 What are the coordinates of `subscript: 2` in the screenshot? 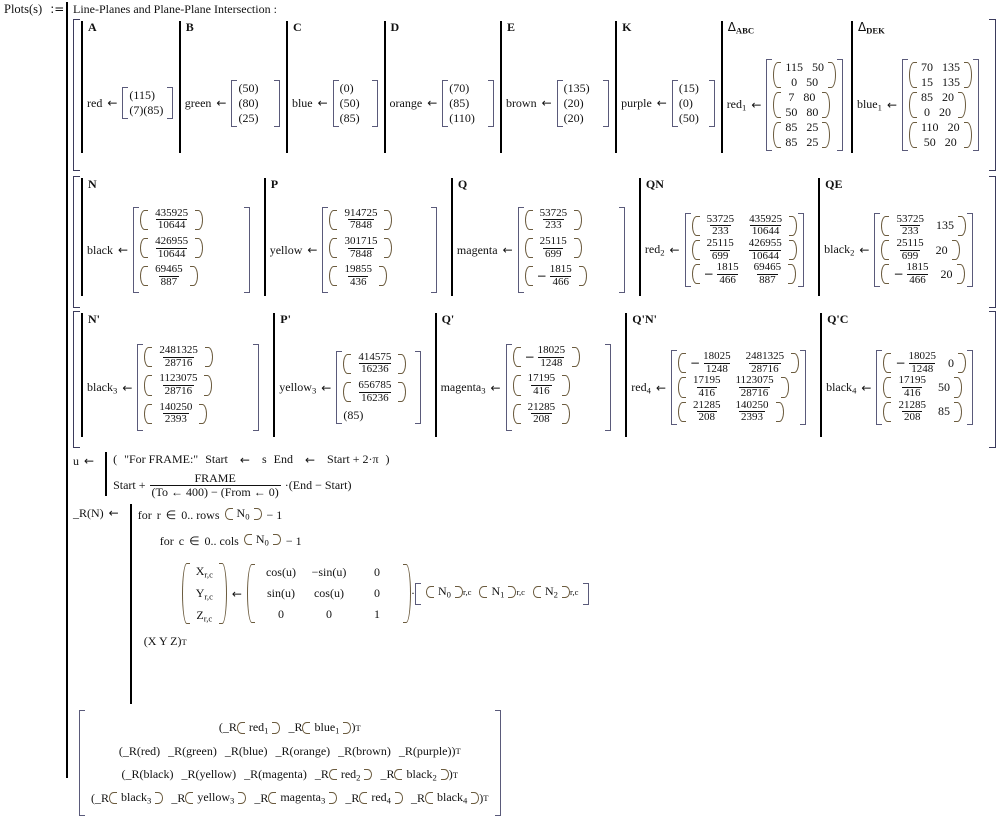 It's located at (555, 594).